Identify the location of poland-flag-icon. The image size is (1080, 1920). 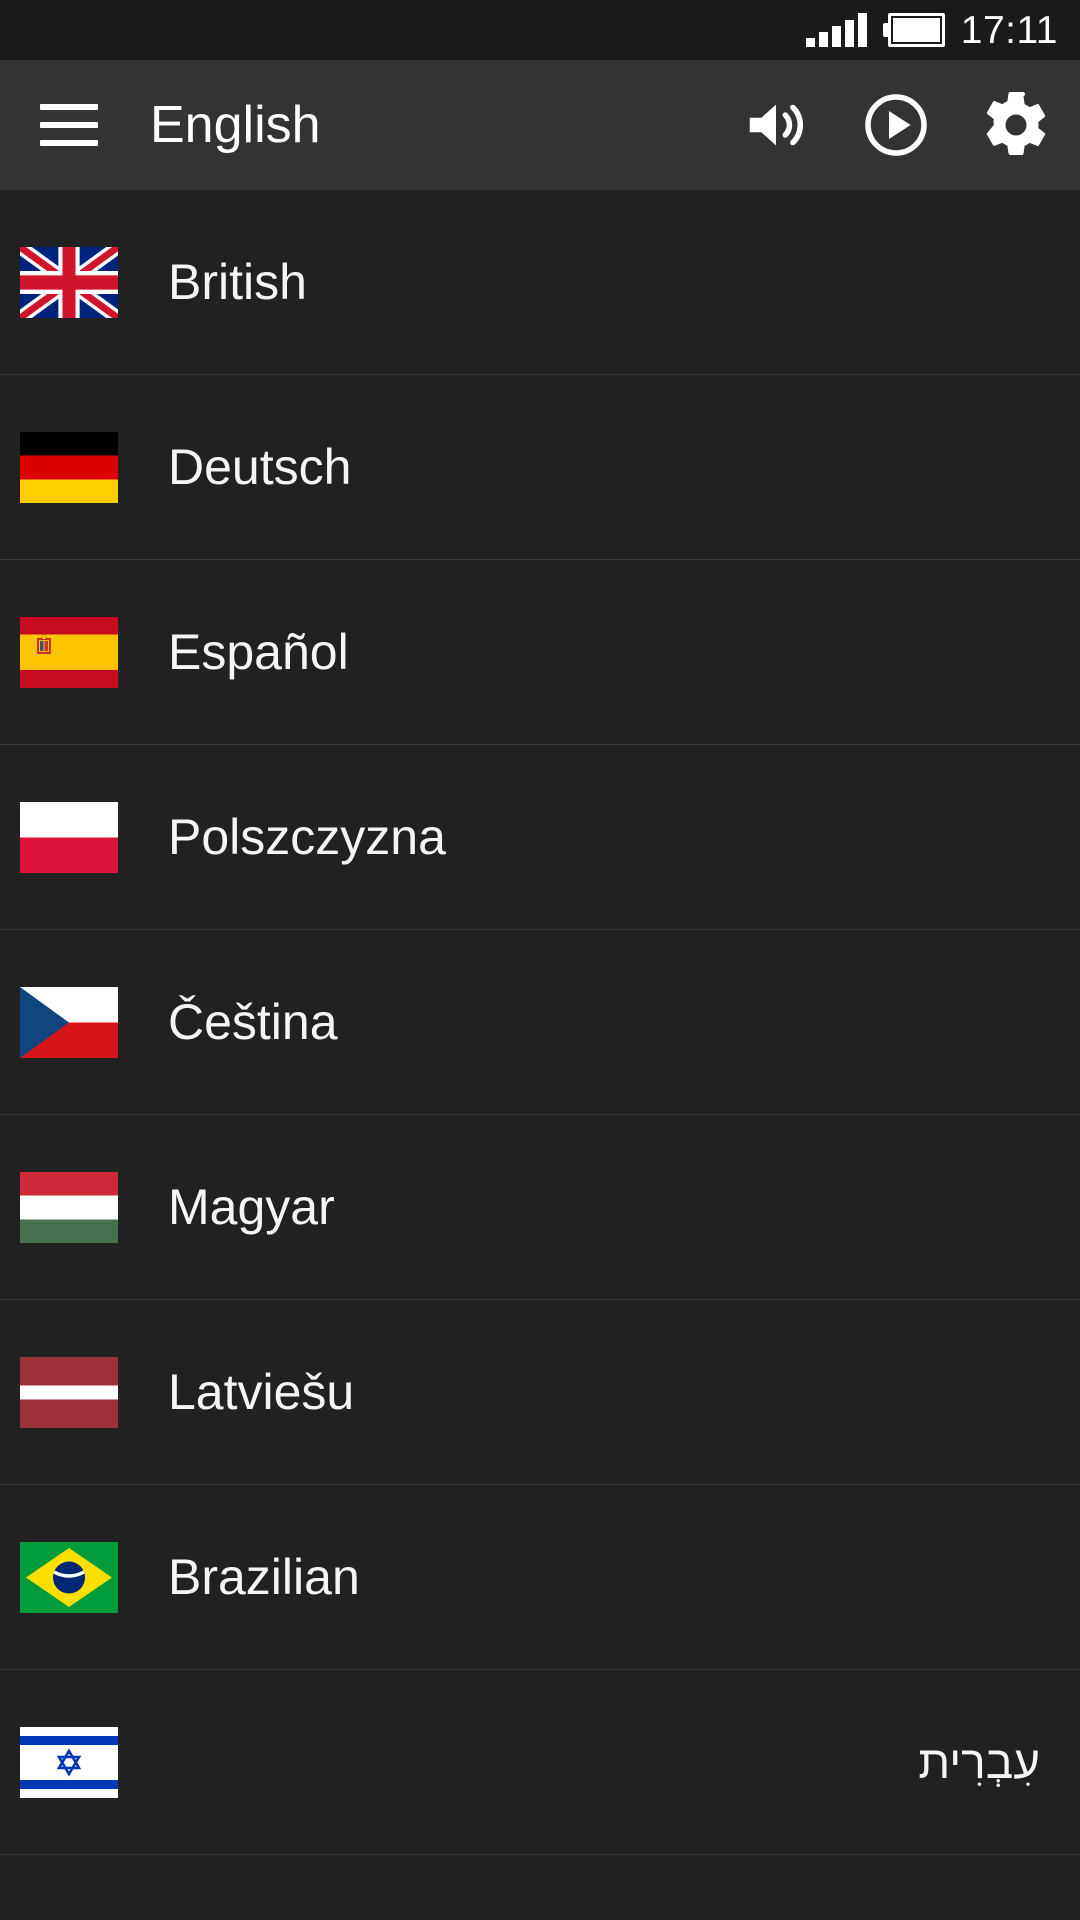
(69, 837).